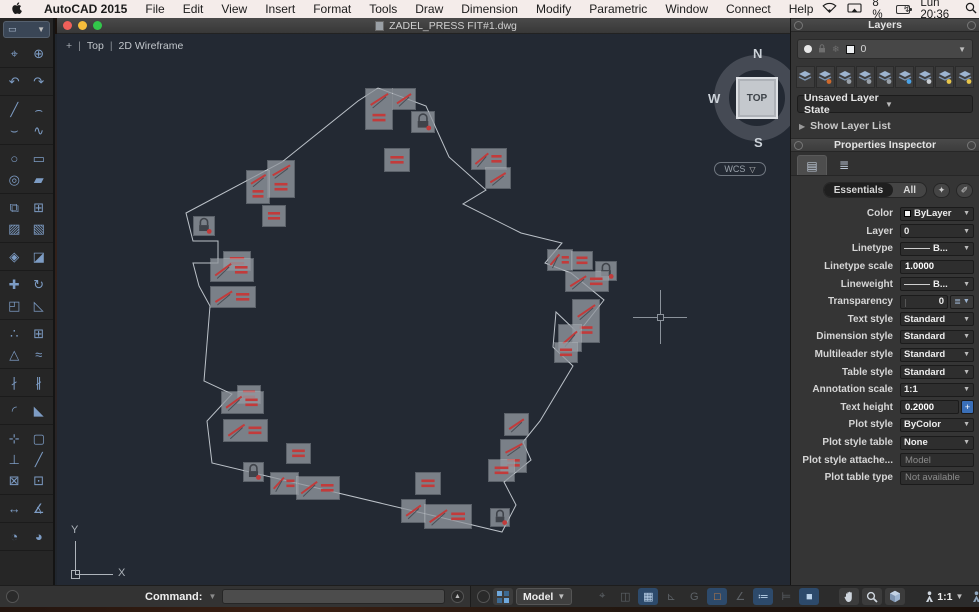 This screenshot has height=612, width=979. What do you see at coordinates (854, 9) in the screenshot?
I see `display-mirroring-icon` at bounding box center [854, 9].